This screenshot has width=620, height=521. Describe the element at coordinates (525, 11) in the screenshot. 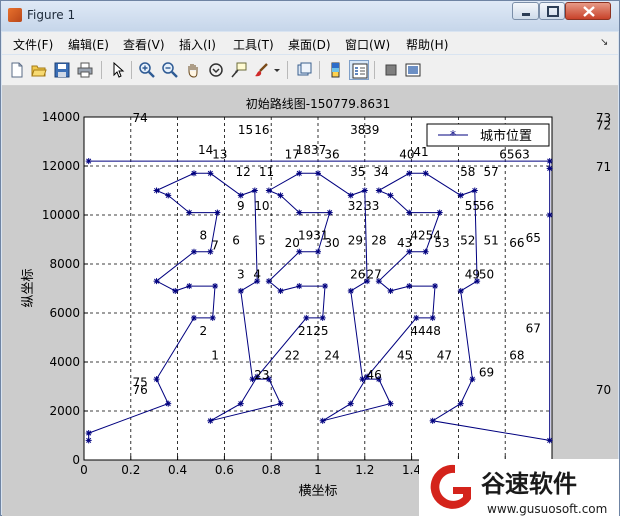

I see `minimize-button` at that location.